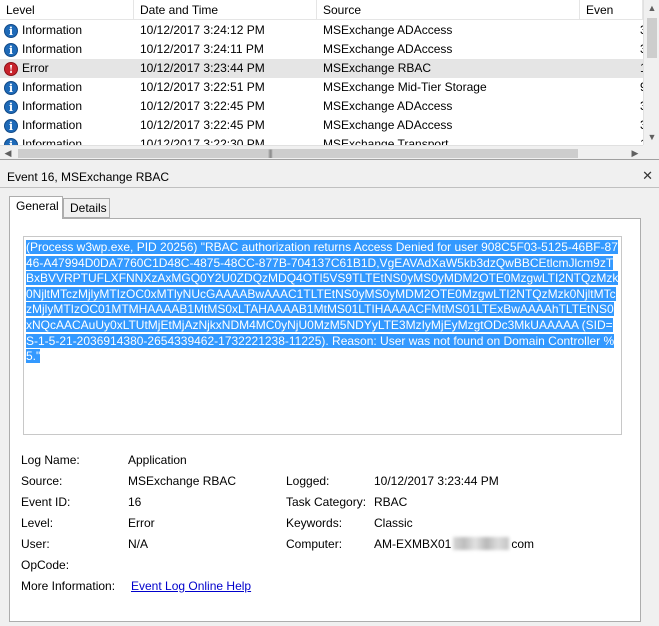  I want to click on level-value: Error, so click(141, 523).